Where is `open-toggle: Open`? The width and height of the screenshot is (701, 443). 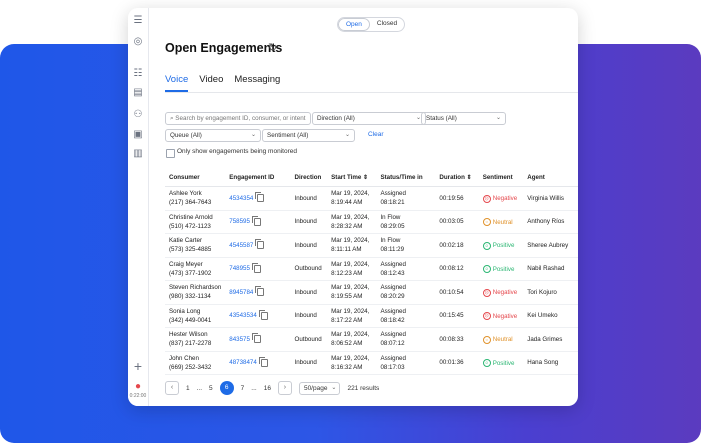
open-toggle: Open is located at coordinates (354, 24).